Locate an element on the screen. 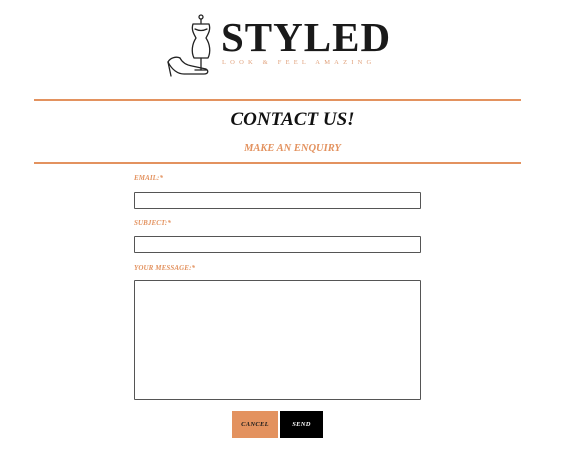 Image resolution: width=585 pixels, height=459 pixels. cancel-button: CANCEL is located at coordinates (255, 424).